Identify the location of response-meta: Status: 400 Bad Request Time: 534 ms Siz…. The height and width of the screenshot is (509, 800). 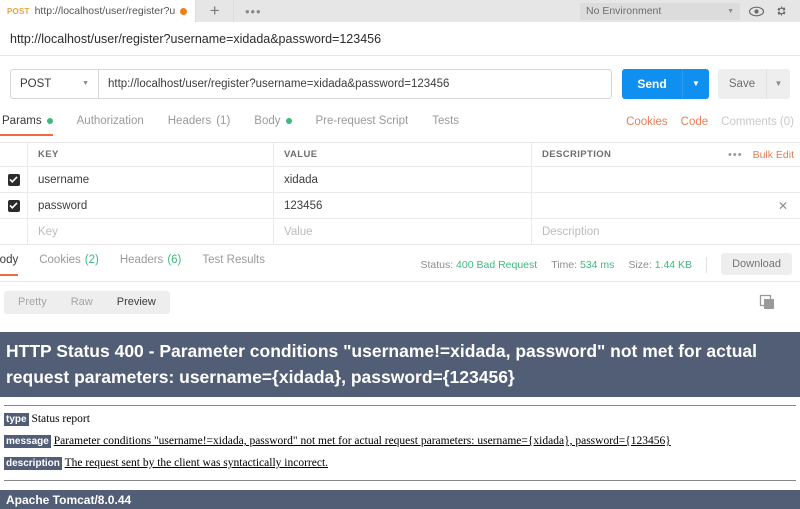
(610, 262).